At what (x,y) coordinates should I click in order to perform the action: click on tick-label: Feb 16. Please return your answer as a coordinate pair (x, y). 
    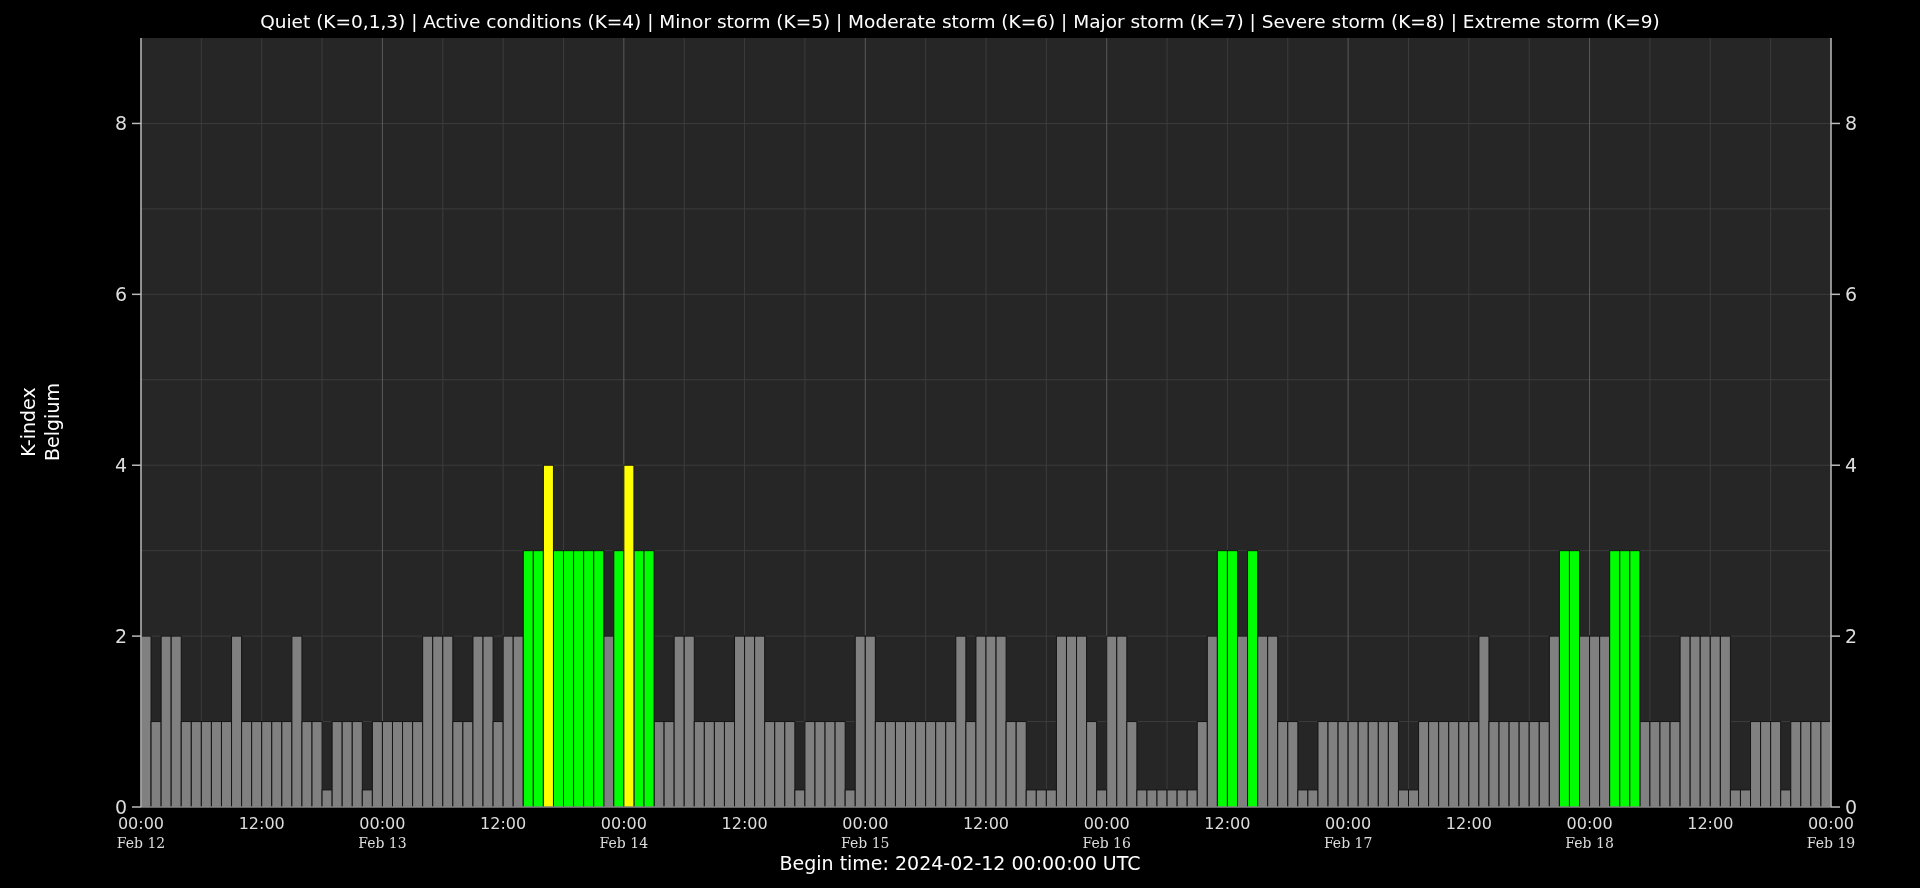
    Looking at the image, I should click on (1106, 843).